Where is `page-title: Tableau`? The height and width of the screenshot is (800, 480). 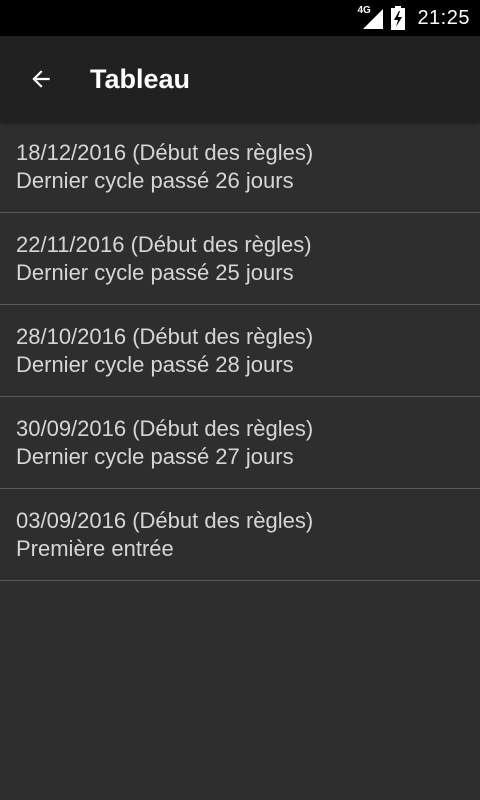 page-title: Tableau is located at coordinates (140, 79).